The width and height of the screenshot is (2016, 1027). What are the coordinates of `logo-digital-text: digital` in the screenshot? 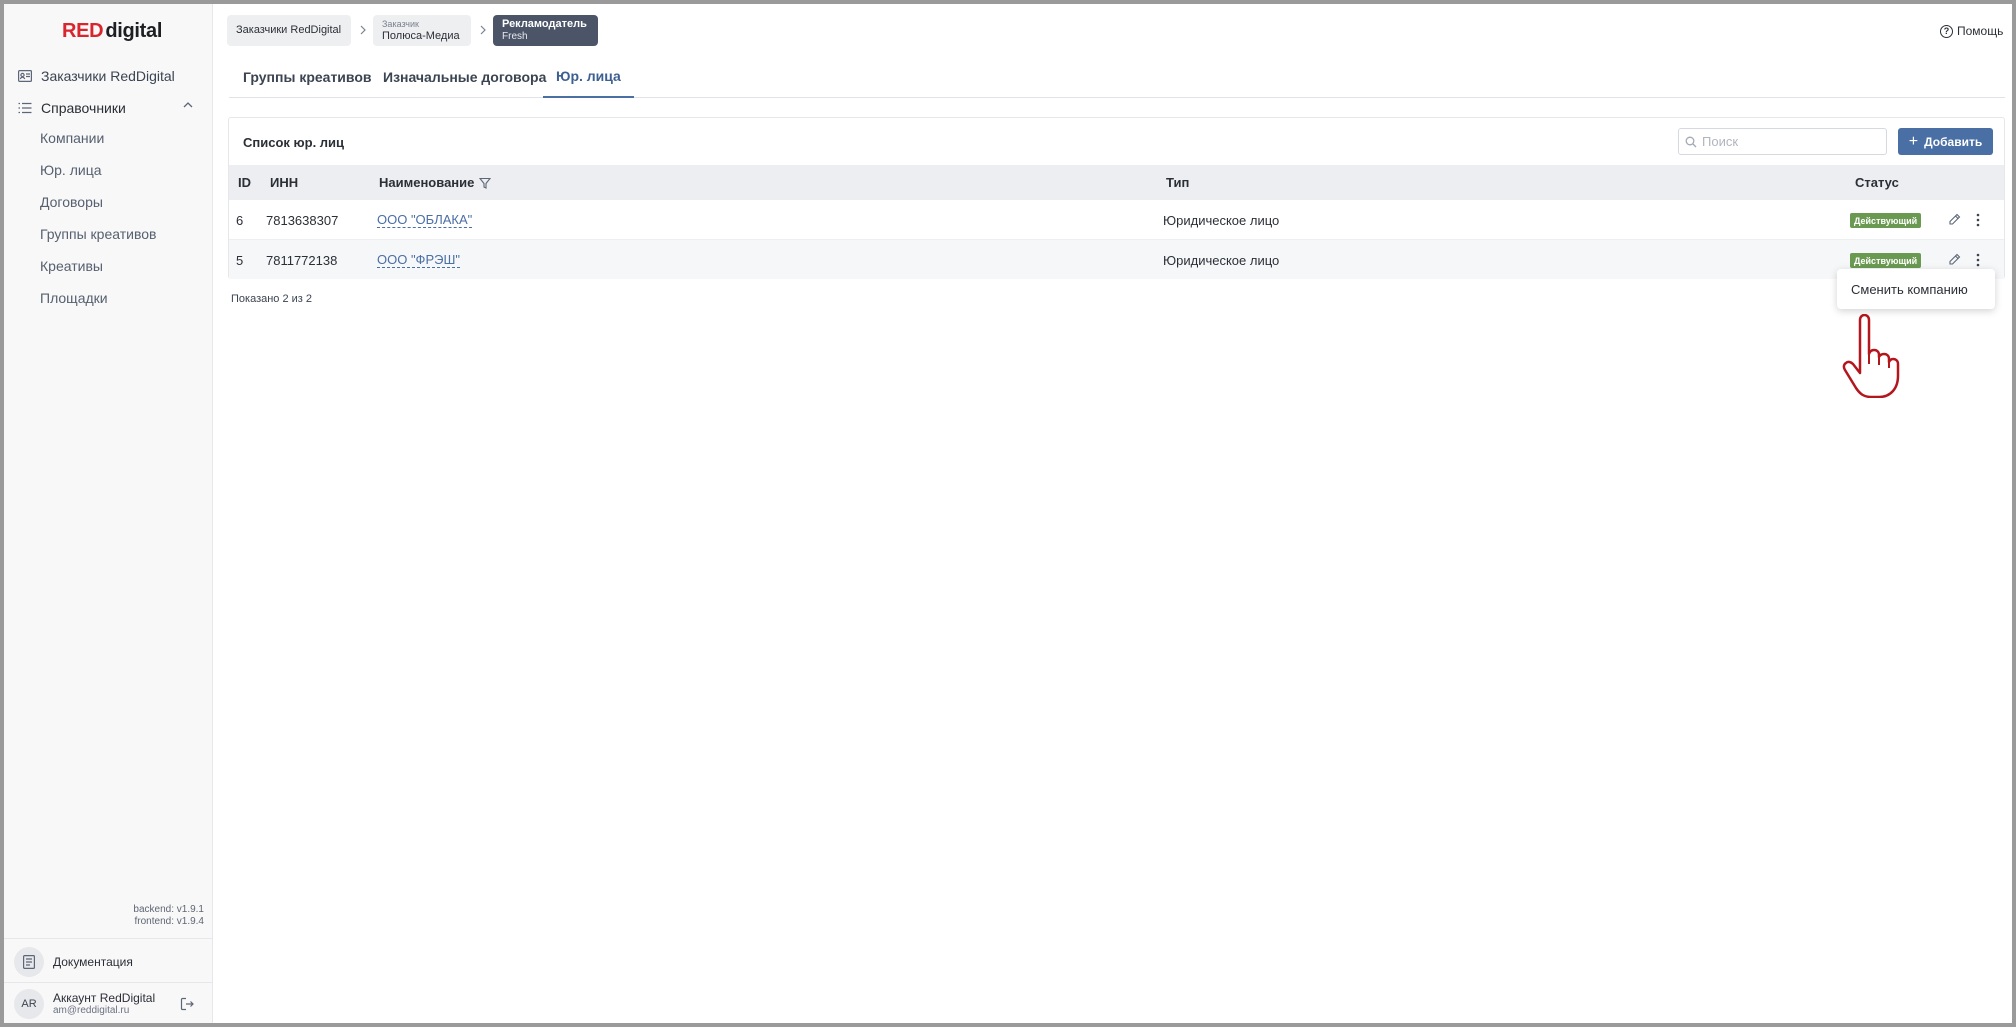 It's located at (134, 31).